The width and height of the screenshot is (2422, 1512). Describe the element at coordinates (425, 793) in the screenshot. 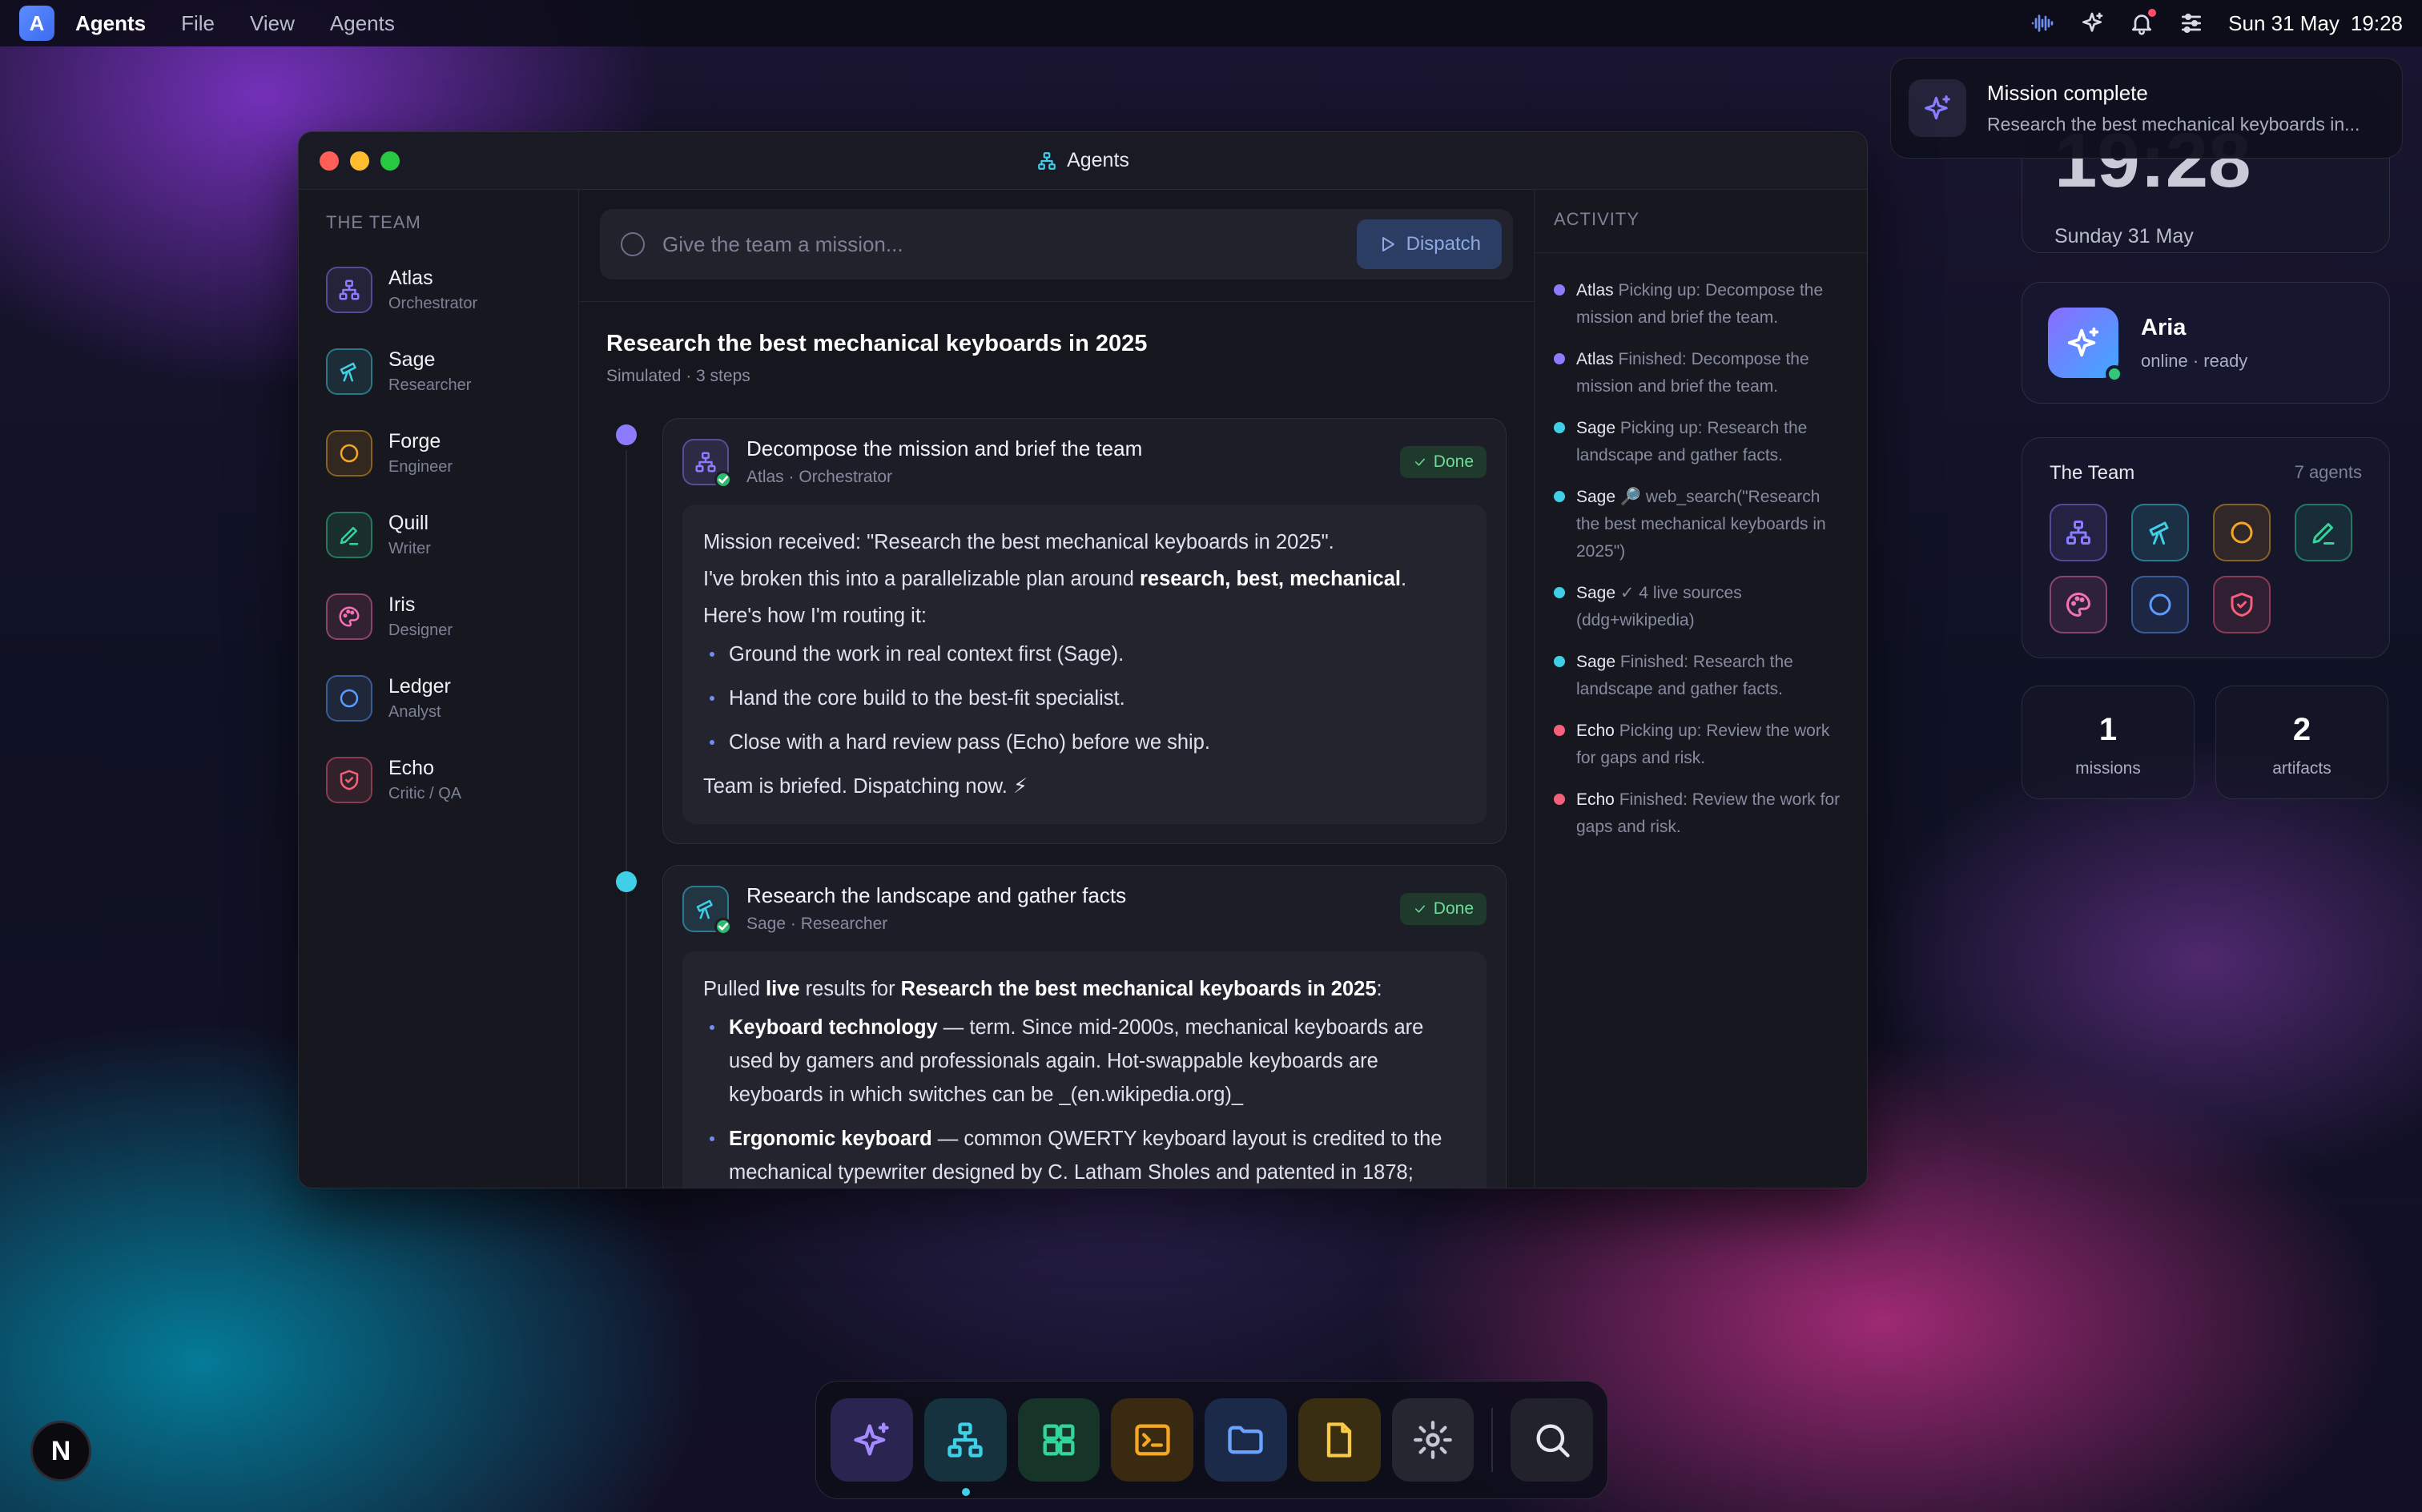

I see `agent-role: Critic / QA` at that location.